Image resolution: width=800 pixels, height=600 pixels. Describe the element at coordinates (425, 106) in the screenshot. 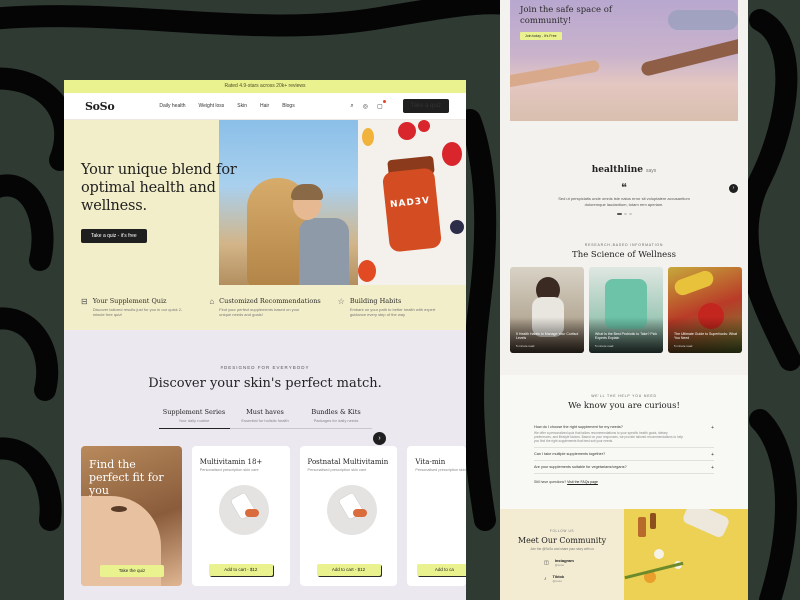

I see `take-quiz-button: Take a quiz` at that location.